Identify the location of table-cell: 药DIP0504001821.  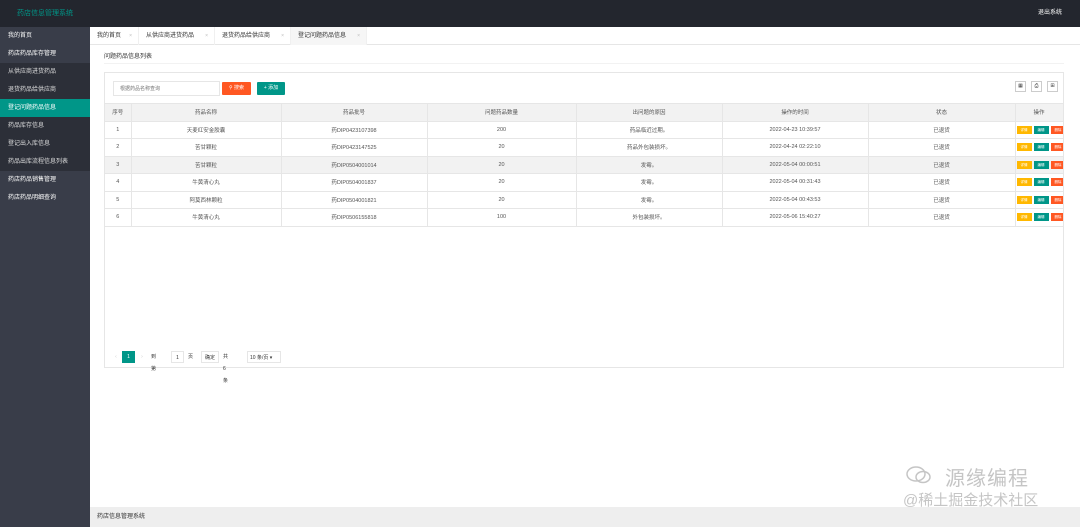
(354, 199).